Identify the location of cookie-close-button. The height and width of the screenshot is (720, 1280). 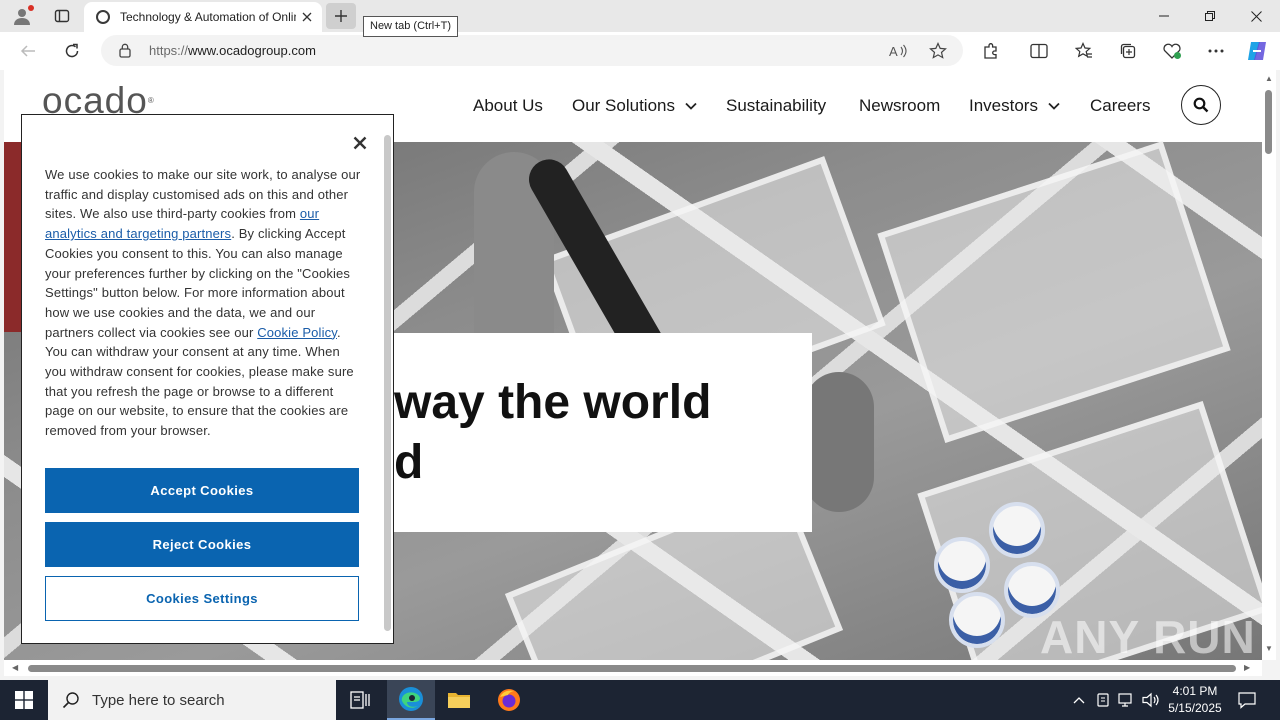
(360, 143).